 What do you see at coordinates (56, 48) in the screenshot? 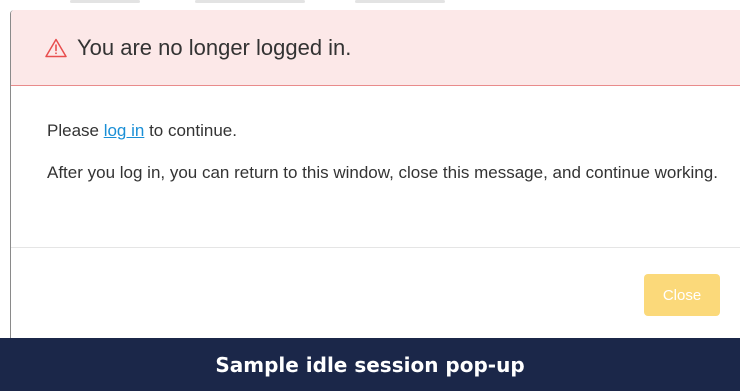
I see `warning-triangle-icon` at bounding box center [56, 48].